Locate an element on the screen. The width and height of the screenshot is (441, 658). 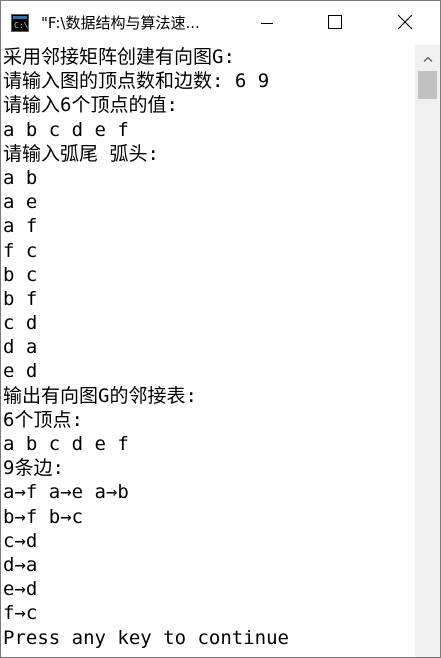
scroll-up-arrow-icon is located at coordinates (428, 56).